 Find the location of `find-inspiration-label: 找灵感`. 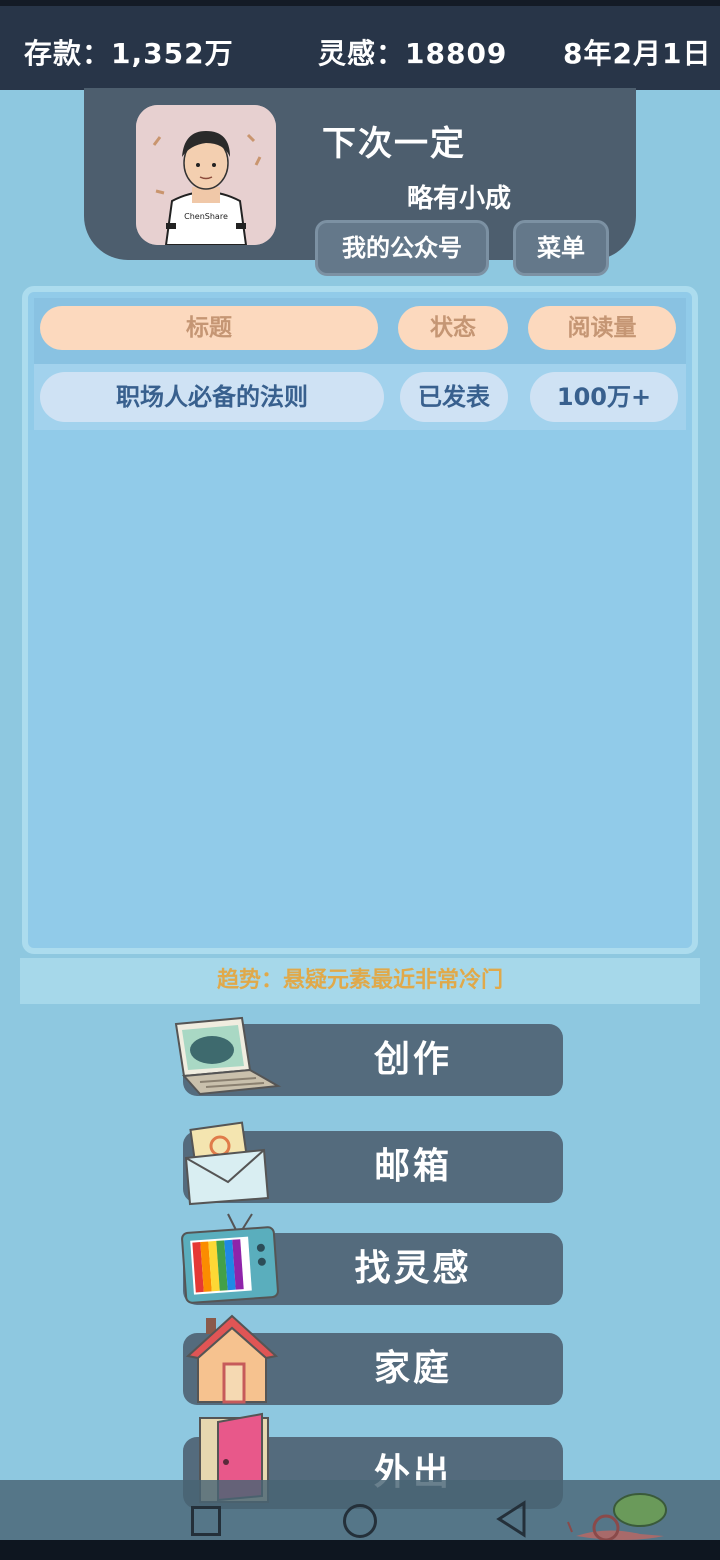

find-inspiration-label: 找灵感 is located at coordinates (413, 1268).